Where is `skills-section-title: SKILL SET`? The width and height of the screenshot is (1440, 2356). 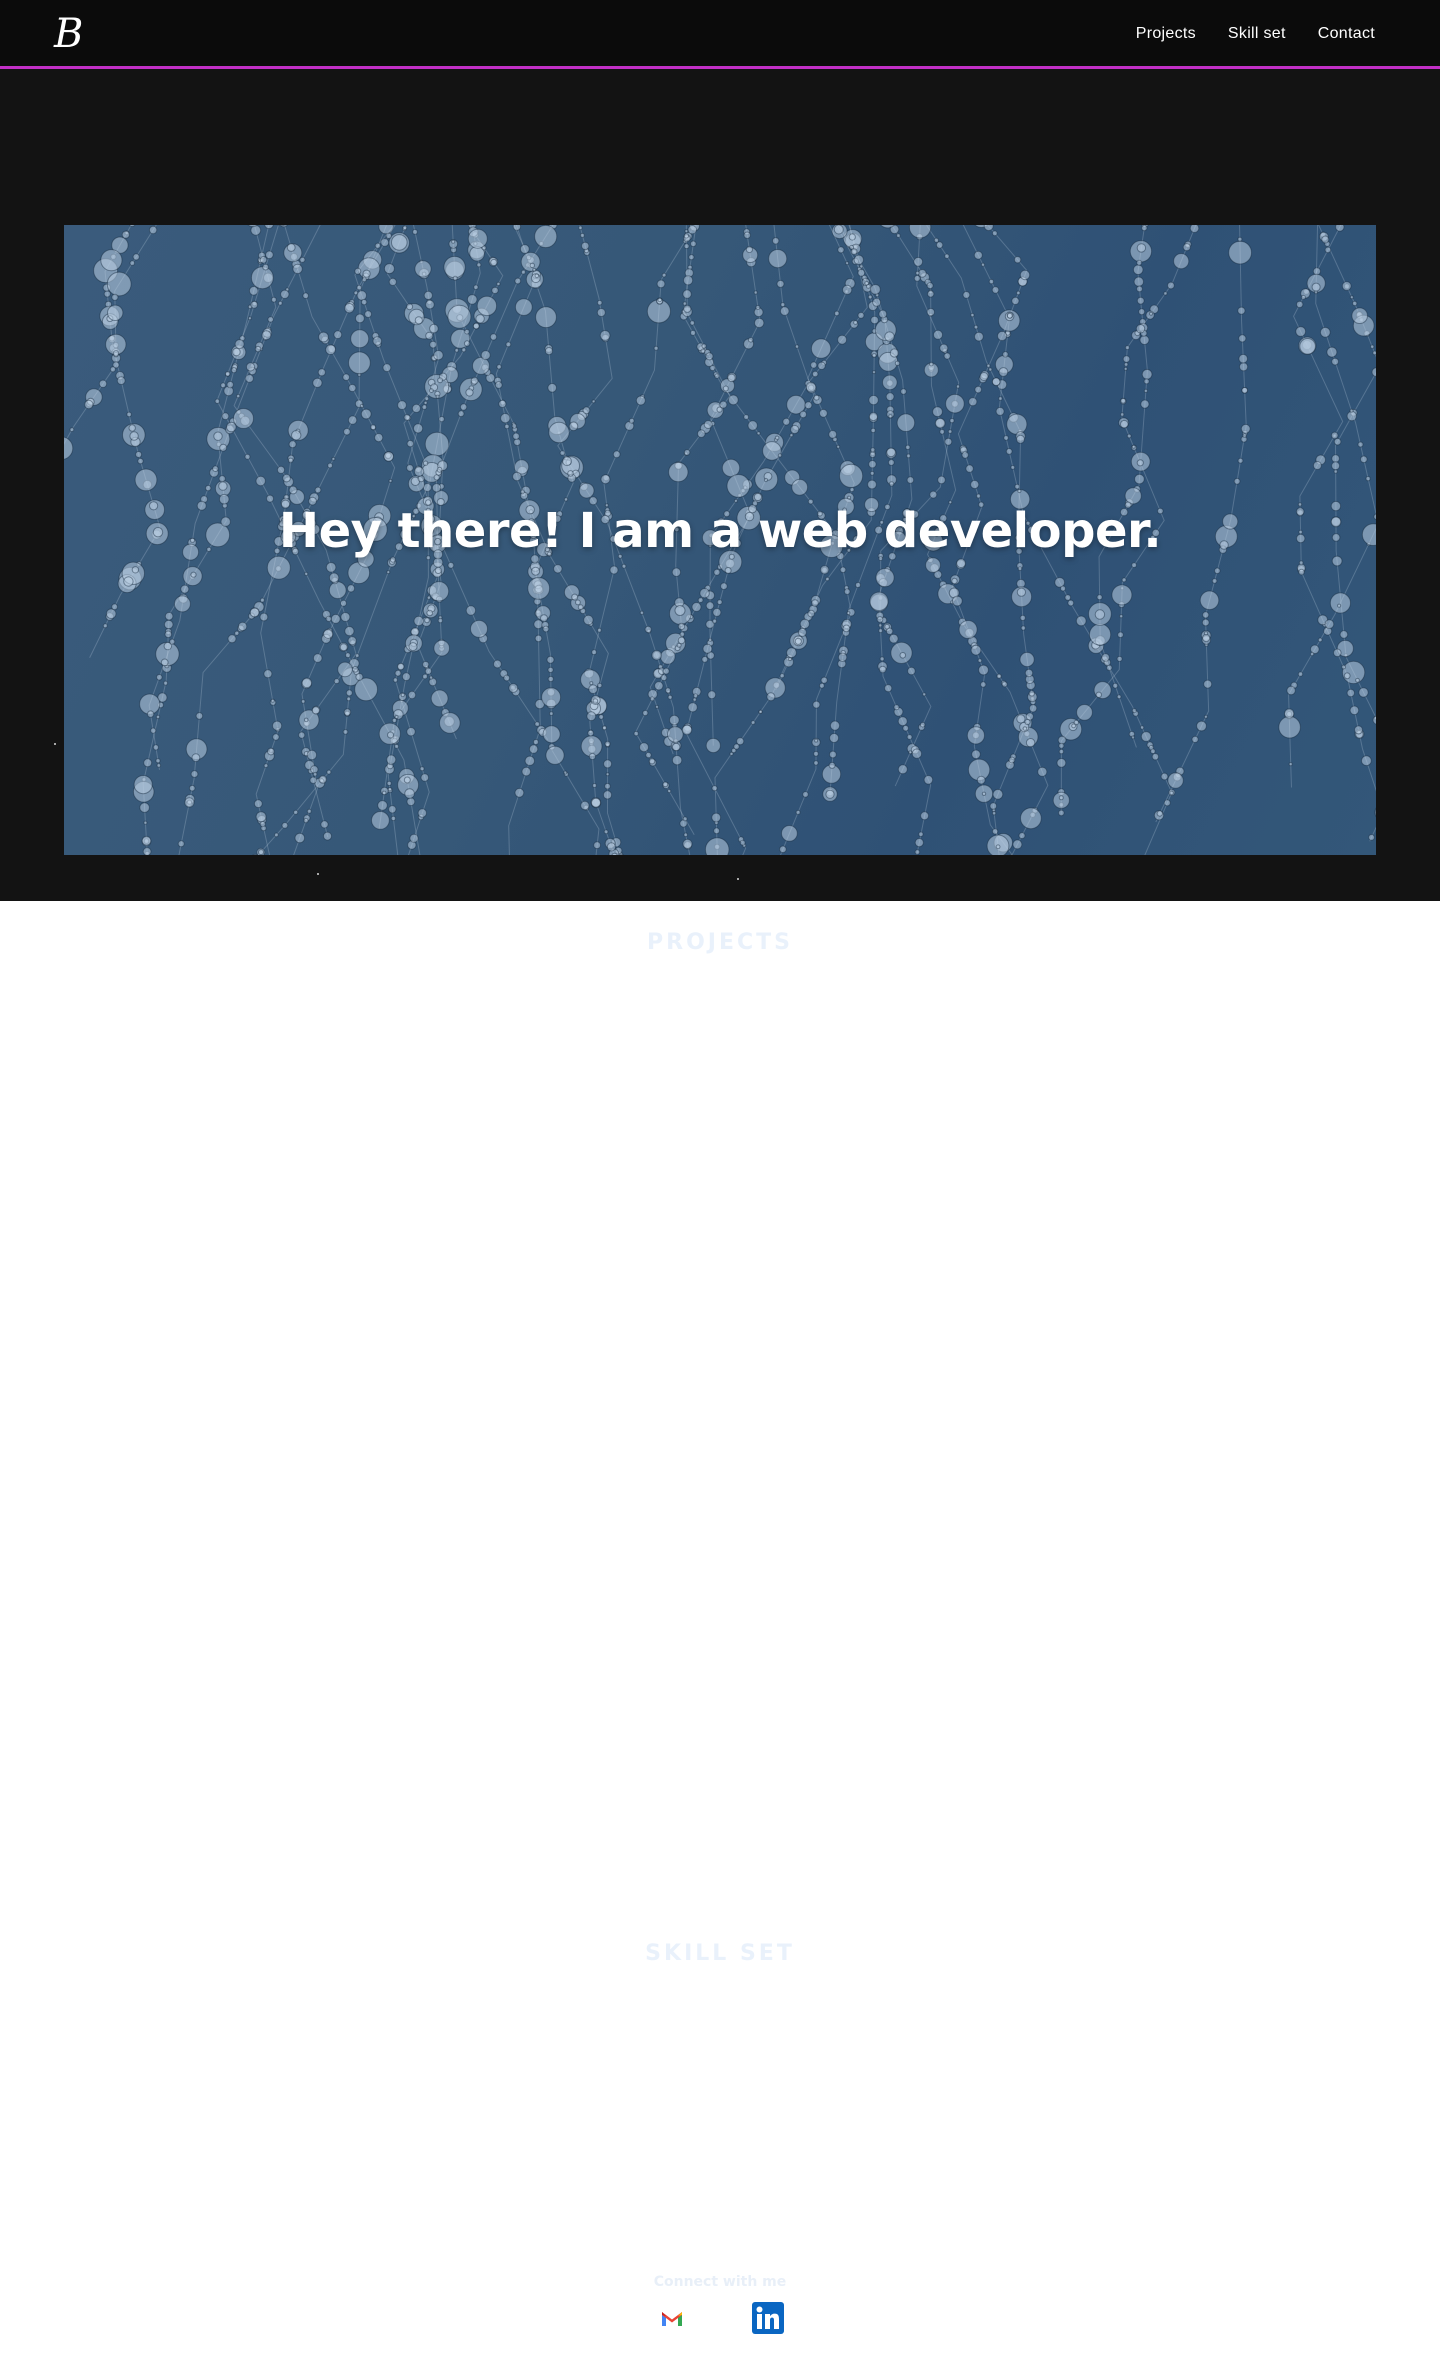 skills-section-title: SKILL SET is located at coordinates (720, 1953).